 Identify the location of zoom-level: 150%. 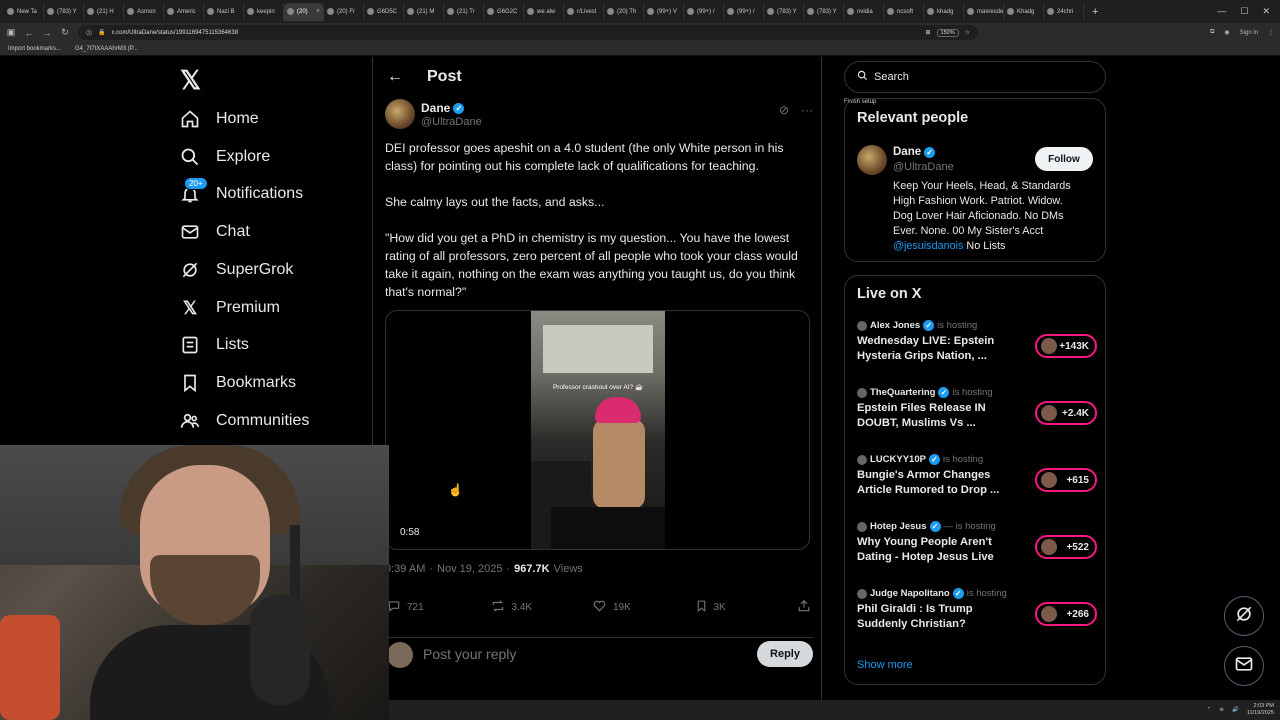
(947, 32).